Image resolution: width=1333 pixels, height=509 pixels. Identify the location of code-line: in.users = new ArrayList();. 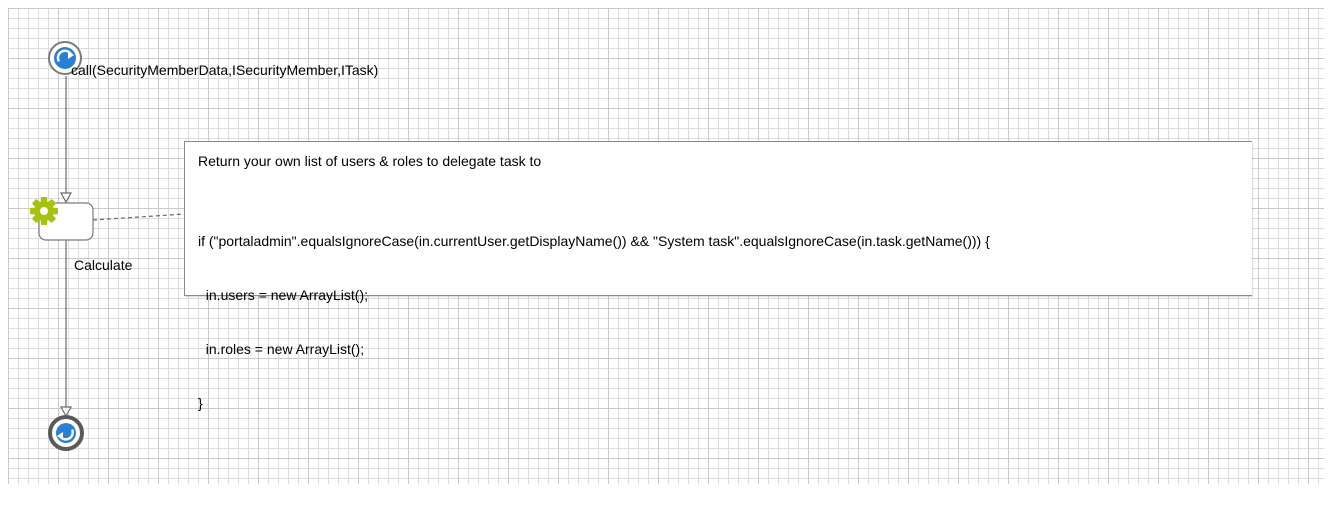
(283, 295).